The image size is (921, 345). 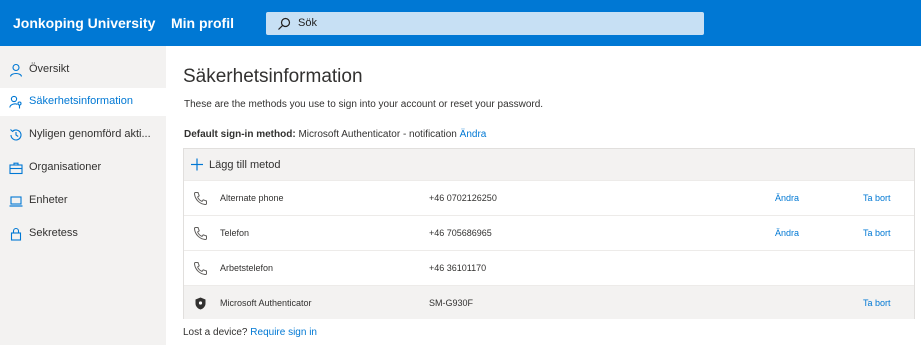 I want to click on top-bar: Jonkoping University Min profil Sök, so click(x=460, y=23).